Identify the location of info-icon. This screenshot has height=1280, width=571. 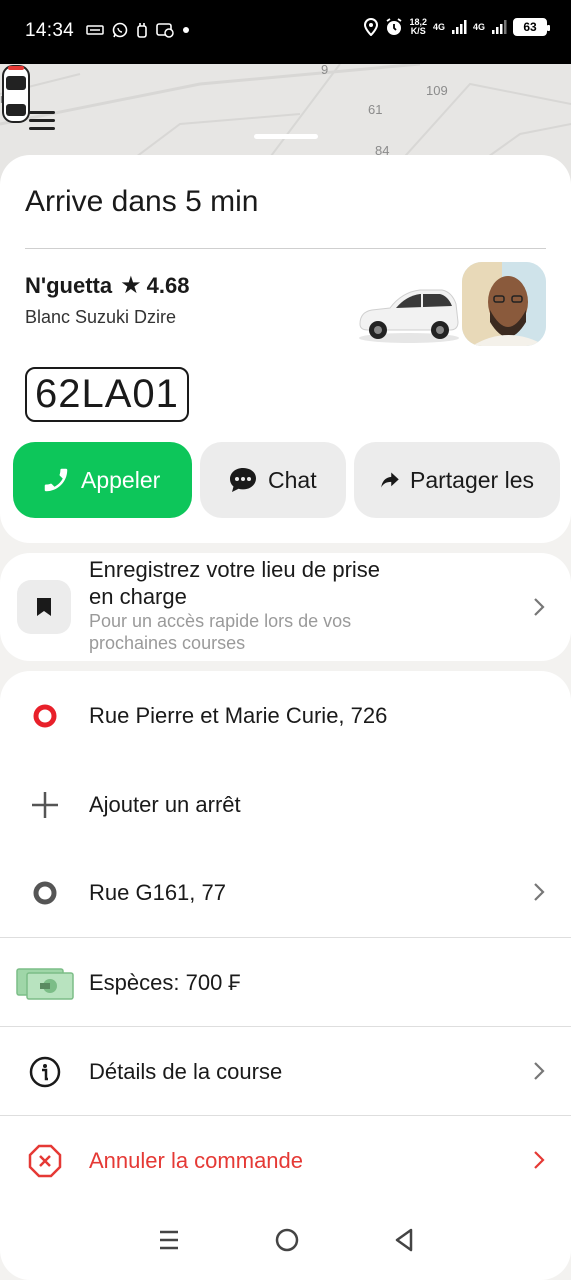
(45, 1072).